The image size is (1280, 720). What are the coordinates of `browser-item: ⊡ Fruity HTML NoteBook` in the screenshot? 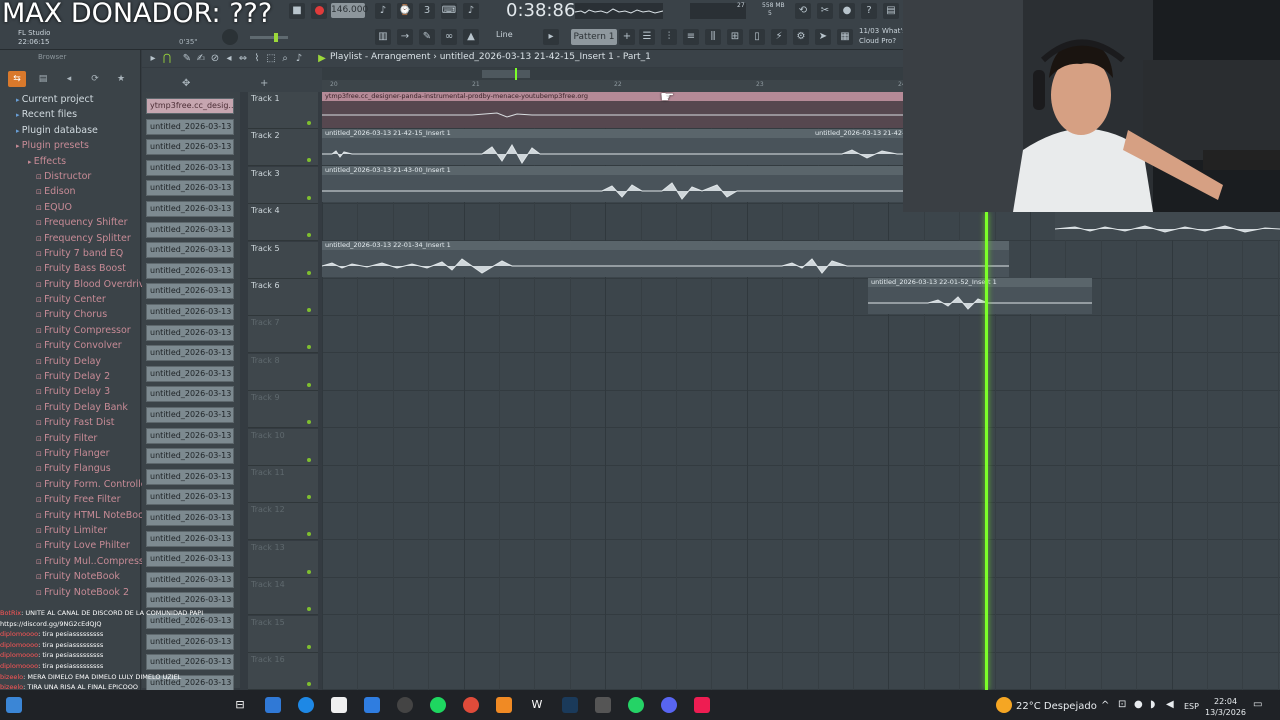 It's located at (74, 515).